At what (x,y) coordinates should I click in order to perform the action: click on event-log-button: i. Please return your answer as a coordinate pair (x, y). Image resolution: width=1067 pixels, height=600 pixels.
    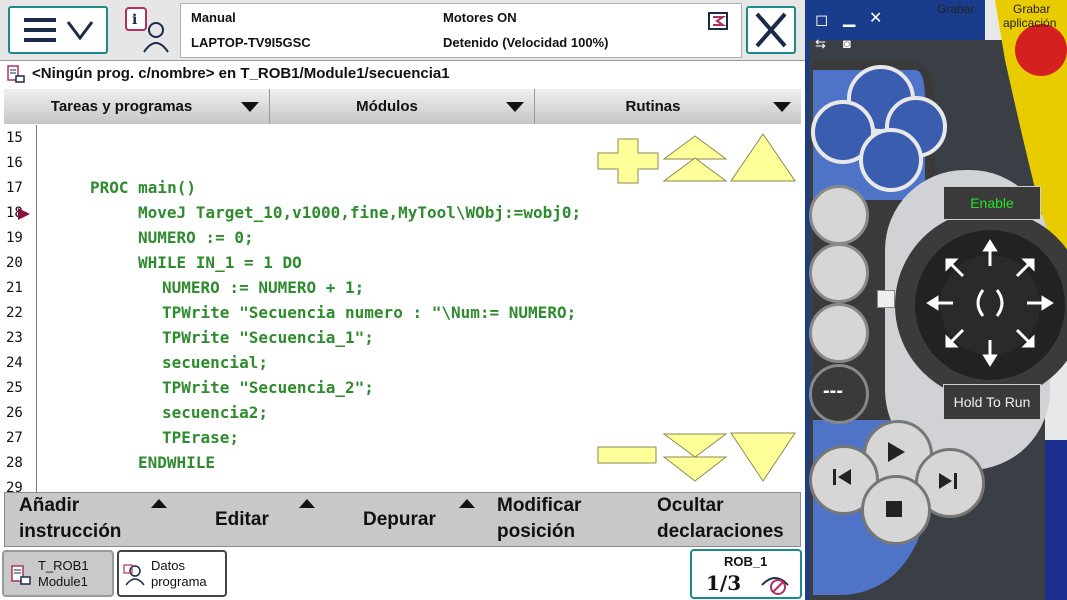
    Looking at the image, I should click on (147, 30).